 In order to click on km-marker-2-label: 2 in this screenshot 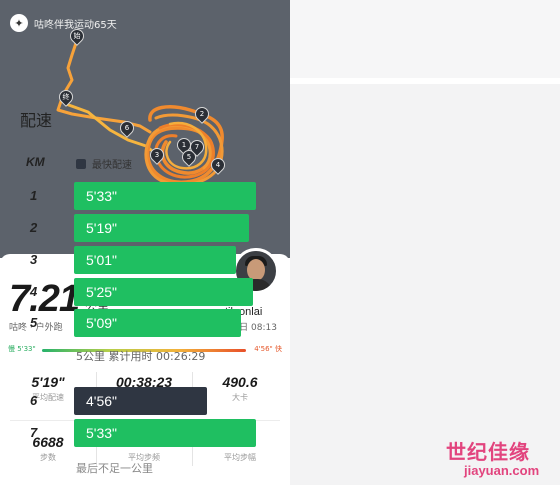, I will do `click(202, 114)`.